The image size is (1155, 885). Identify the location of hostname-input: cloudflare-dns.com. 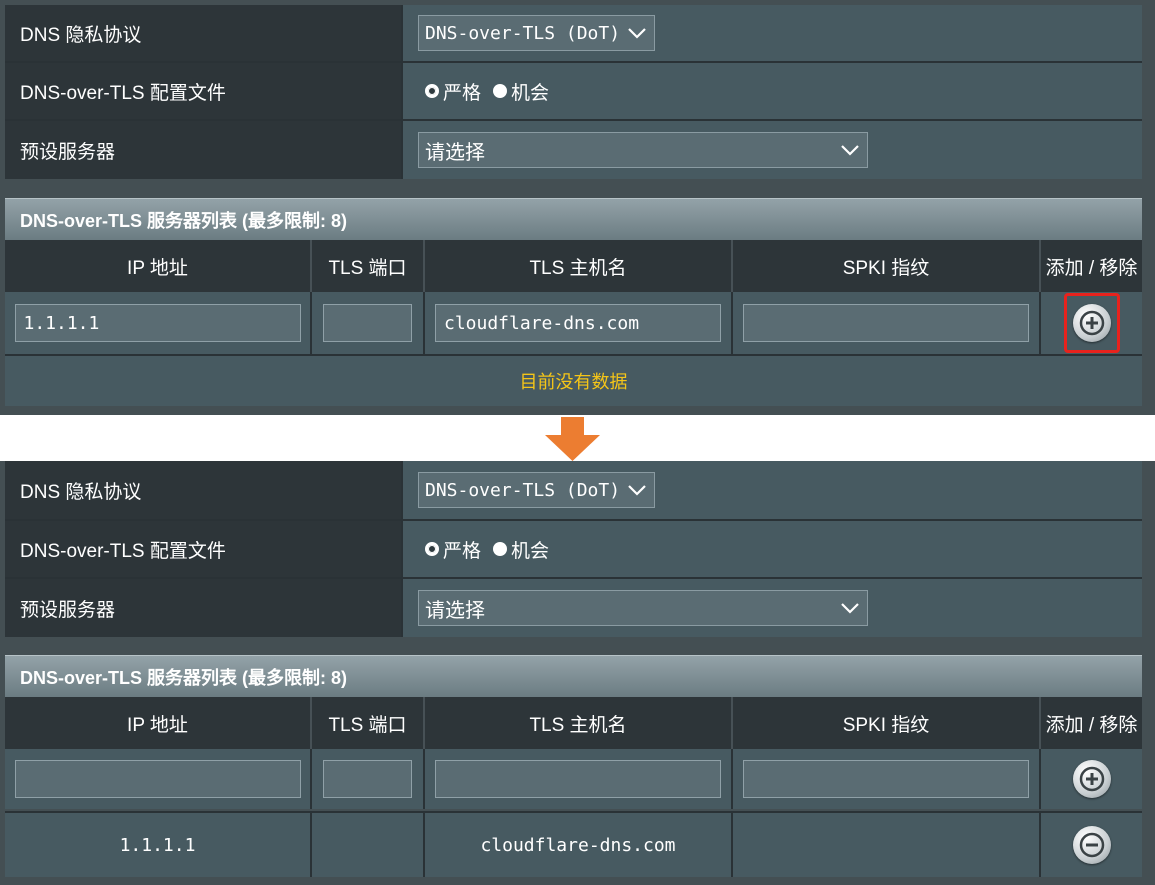
(578, 323).